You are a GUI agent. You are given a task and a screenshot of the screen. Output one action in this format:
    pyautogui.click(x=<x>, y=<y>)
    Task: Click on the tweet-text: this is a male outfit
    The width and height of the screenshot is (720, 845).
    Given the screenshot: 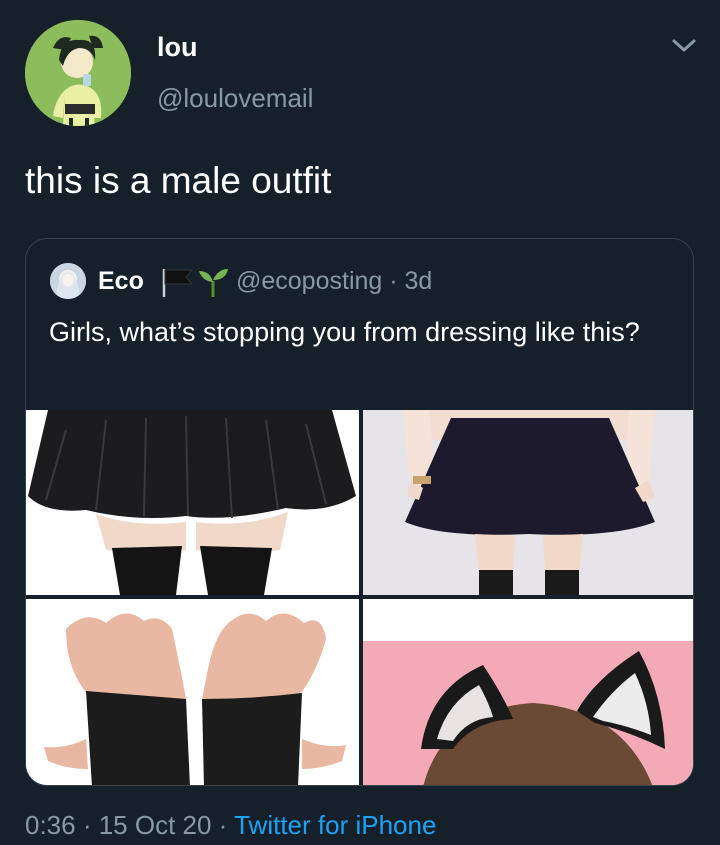 What is the action you would take?
    pyautogui.click(x=178, y=180)
    